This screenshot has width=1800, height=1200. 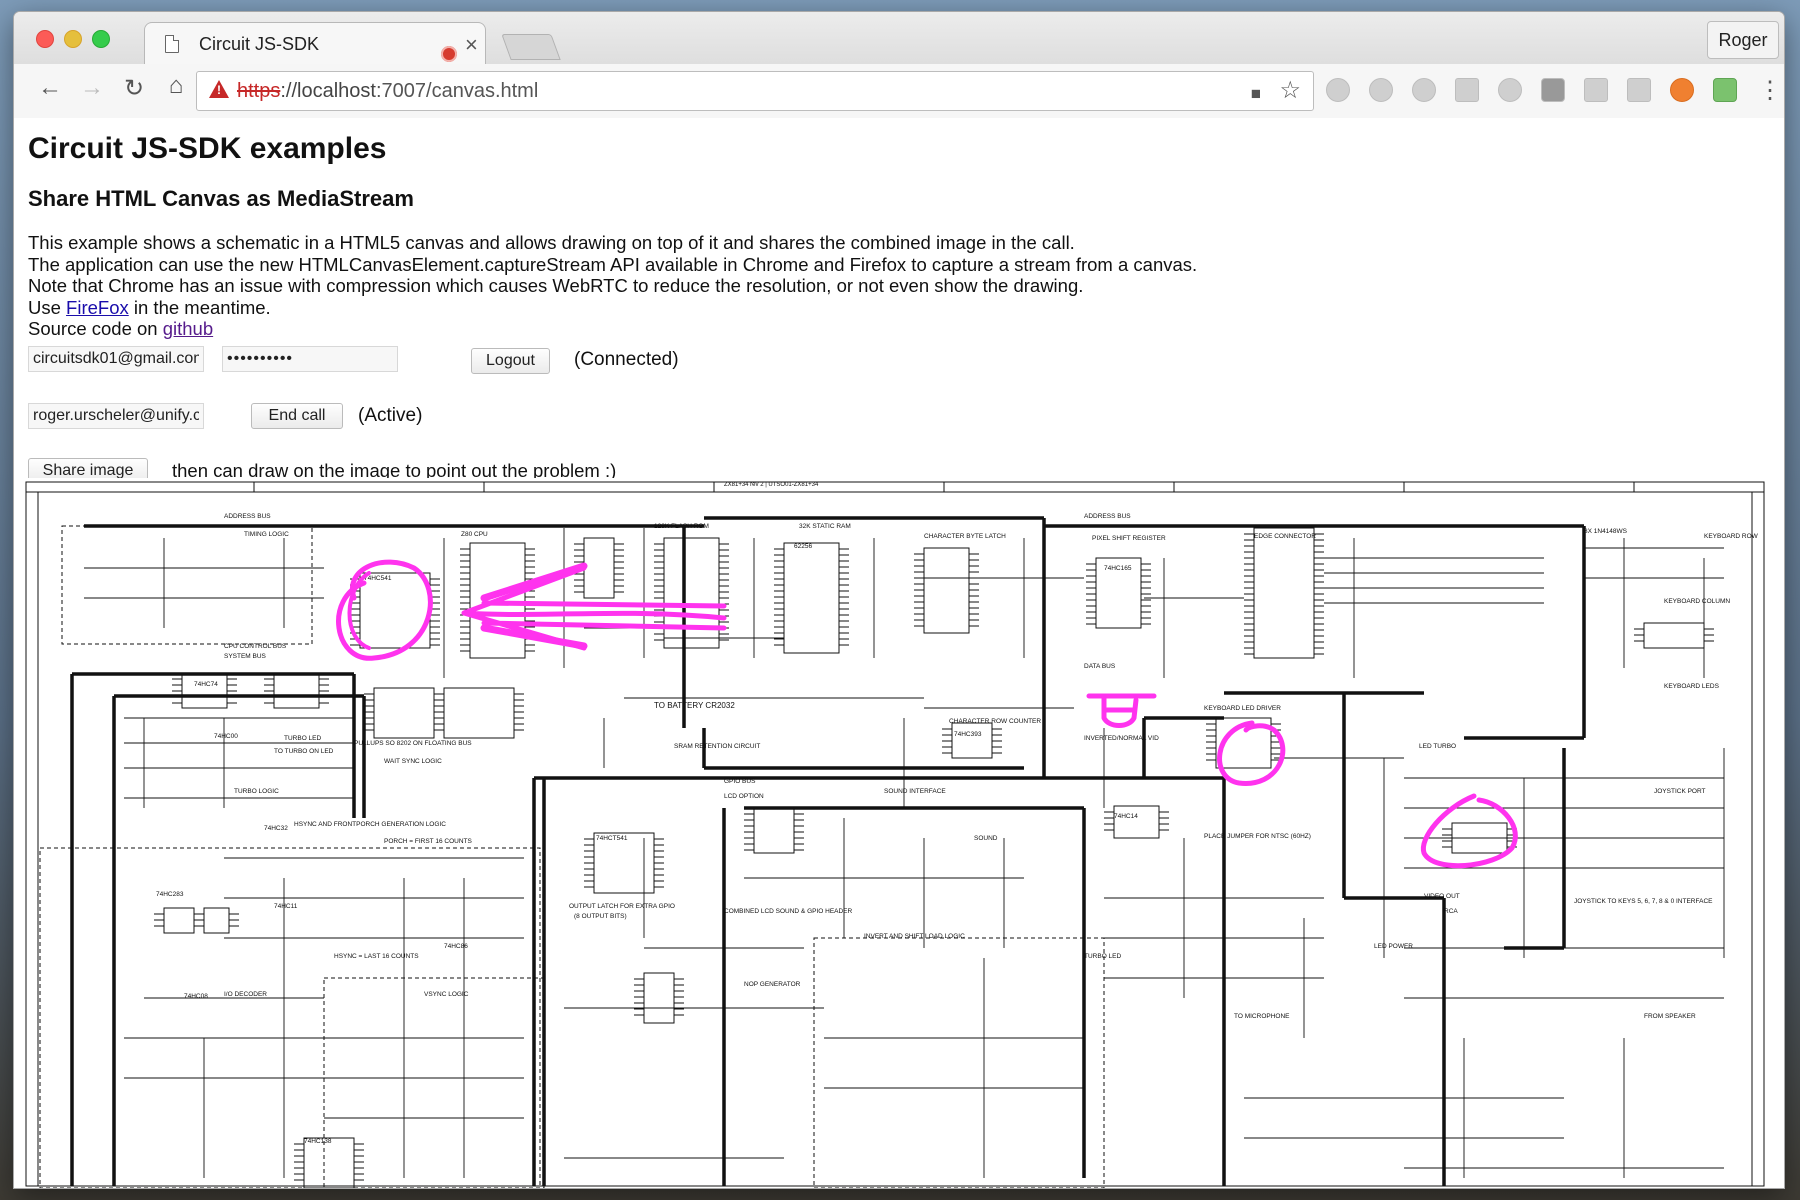 I want to click on firefox-link: FireFox, so click(x=97, y=307).